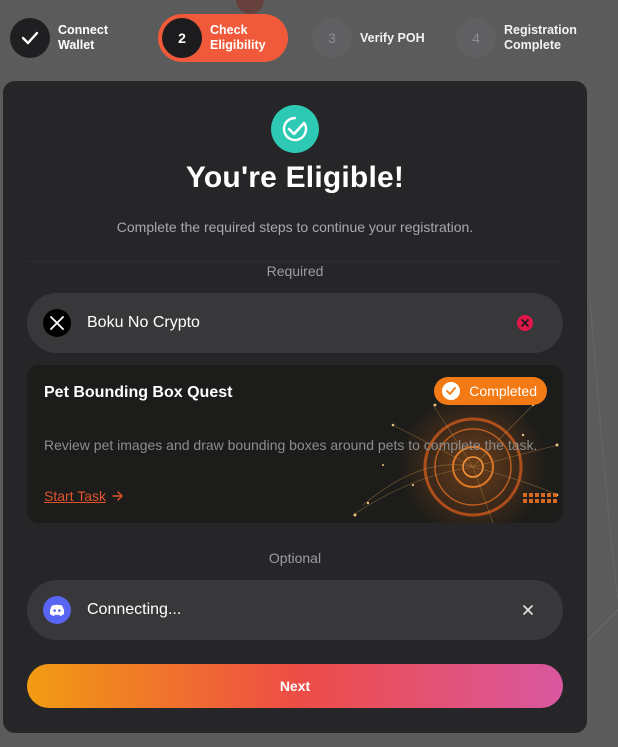 The image size is (618, 747). I want to click on arrow-right-icon, so click(118, 496).